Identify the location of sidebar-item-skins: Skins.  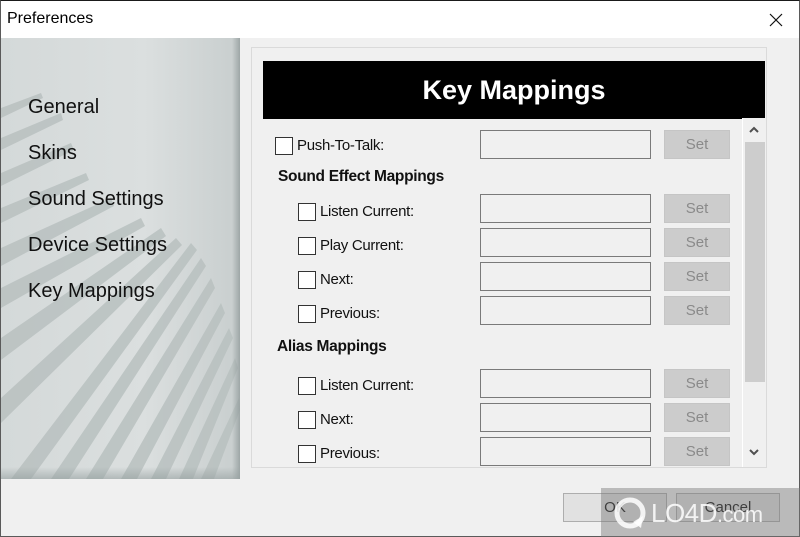
(97, 163).